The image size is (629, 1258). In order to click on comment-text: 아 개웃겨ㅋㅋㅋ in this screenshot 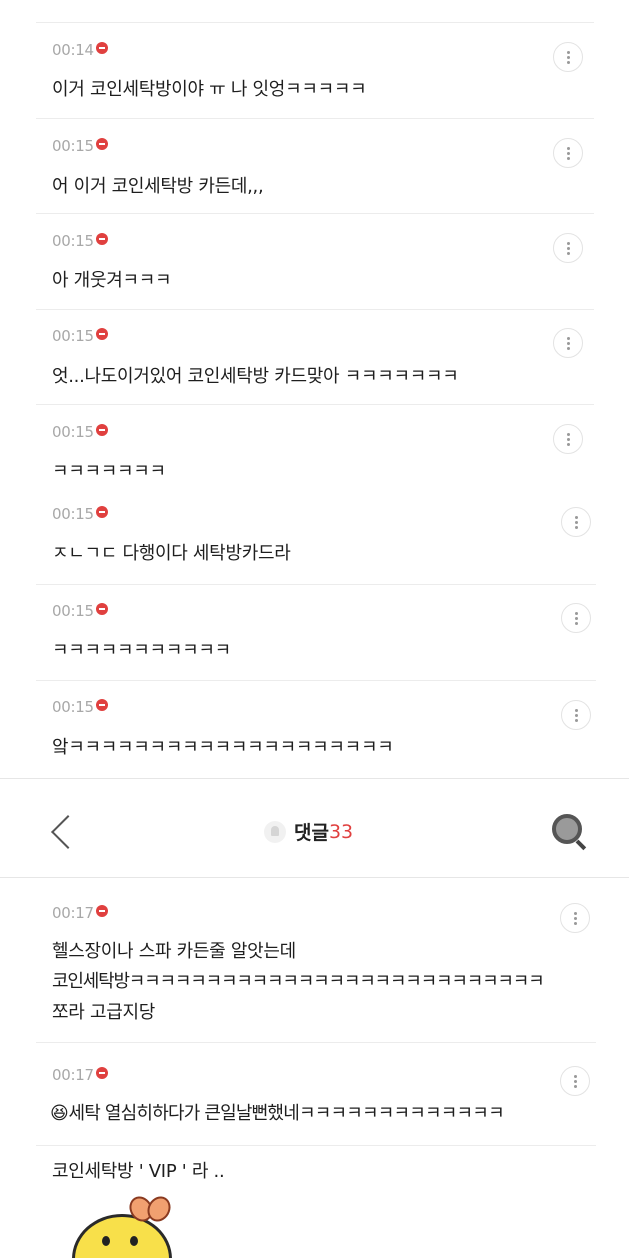, I will do `click(112, 280)`.